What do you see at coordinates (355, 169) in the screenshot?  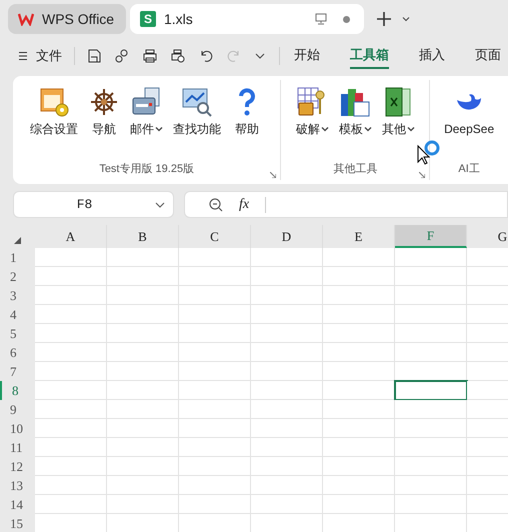 I see `group-title: 其他工具` at bounding box center [355, 169].